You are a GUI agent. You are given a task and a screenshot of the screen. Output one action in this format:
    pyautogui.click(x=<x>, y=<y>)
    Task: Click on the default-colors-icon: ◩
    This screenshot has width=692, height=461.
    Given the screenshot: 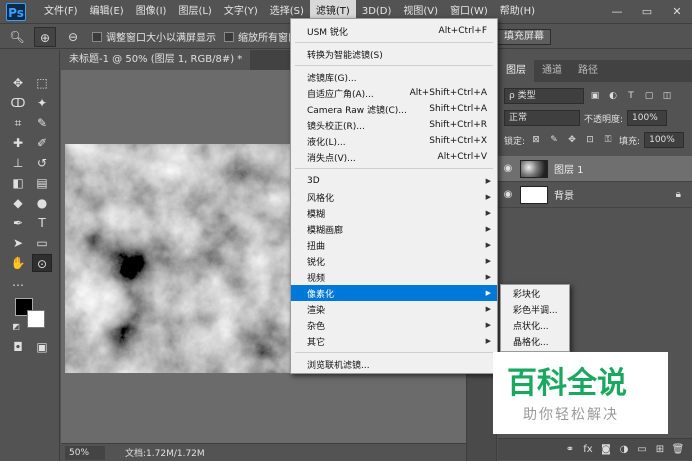 What is the action you would take?
    pyautogui.click(x=16, y=327)
    